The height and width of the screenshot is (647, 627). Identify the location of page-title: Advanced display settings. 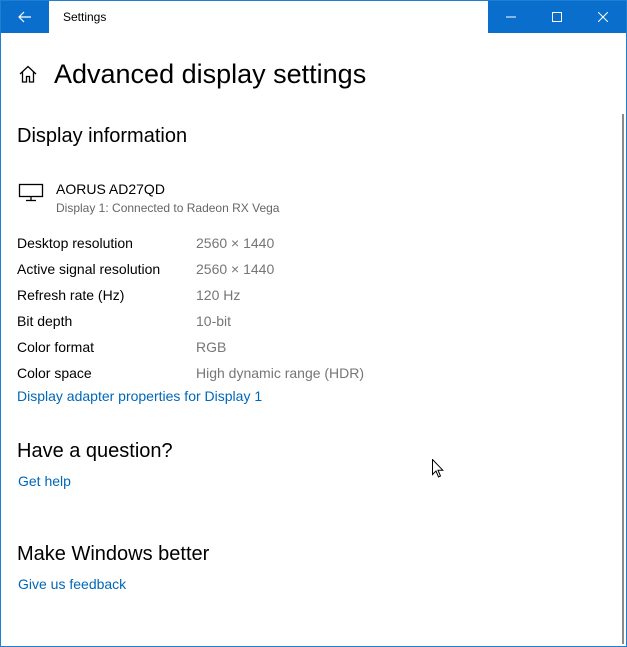
(210, 74).